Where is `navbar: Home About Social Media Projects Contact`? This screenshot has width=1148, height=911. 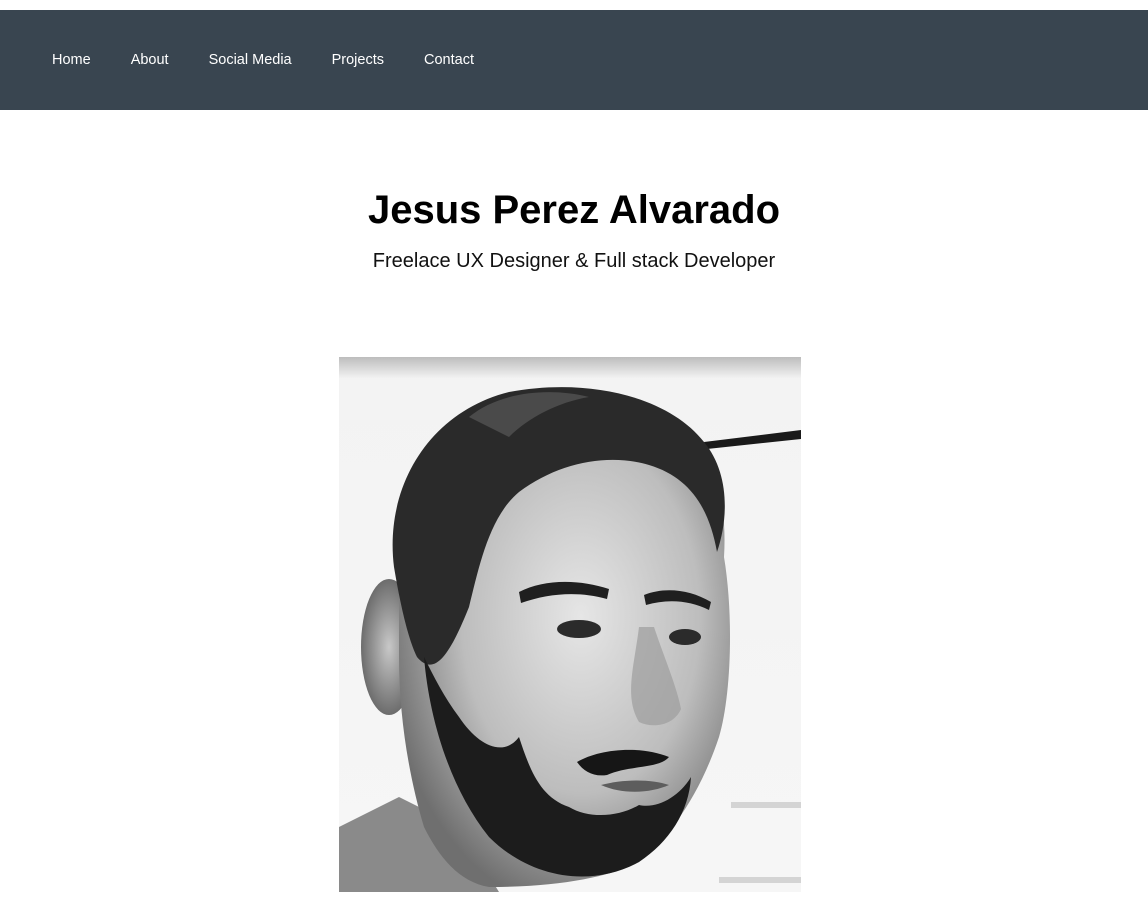
navbar: Home About Social Media Projects Contact is located at coordinates (574, 60).